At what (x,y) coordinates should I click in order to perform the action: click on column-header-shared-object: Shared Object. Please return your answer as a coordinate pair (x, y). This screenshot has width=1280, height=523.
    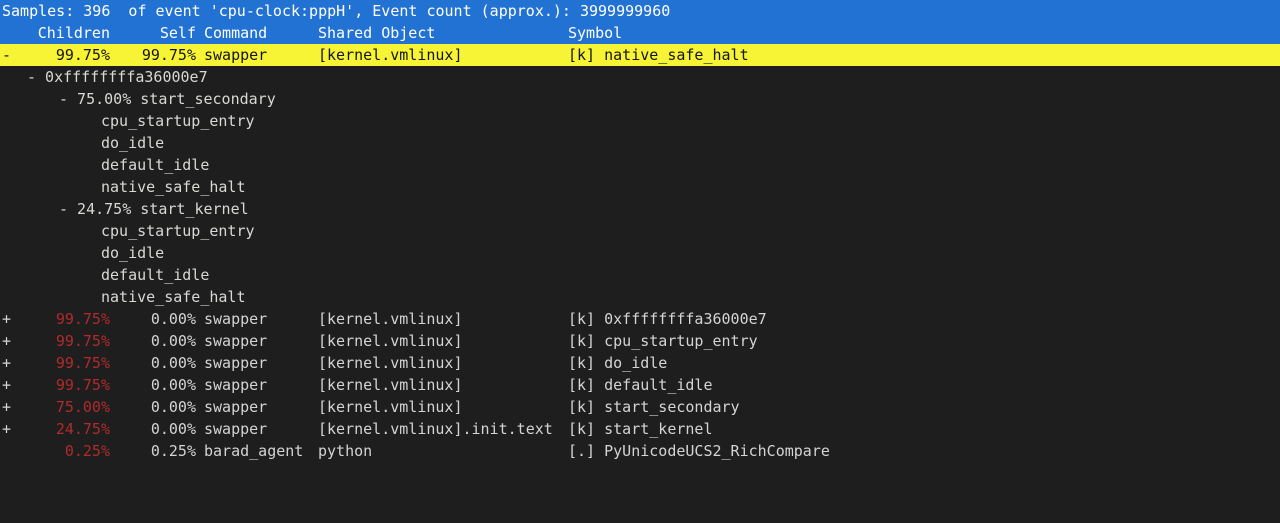
    Looking at the image, I should click on (376, 33).